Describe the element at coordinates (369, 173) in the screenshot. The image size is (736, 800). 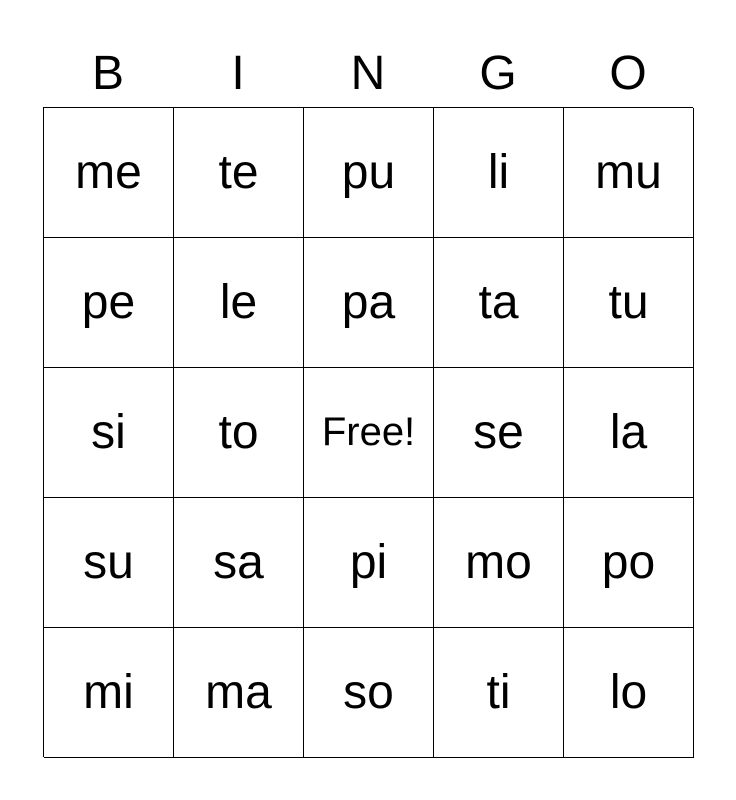
I see `bingo-cell: pu` at that location.